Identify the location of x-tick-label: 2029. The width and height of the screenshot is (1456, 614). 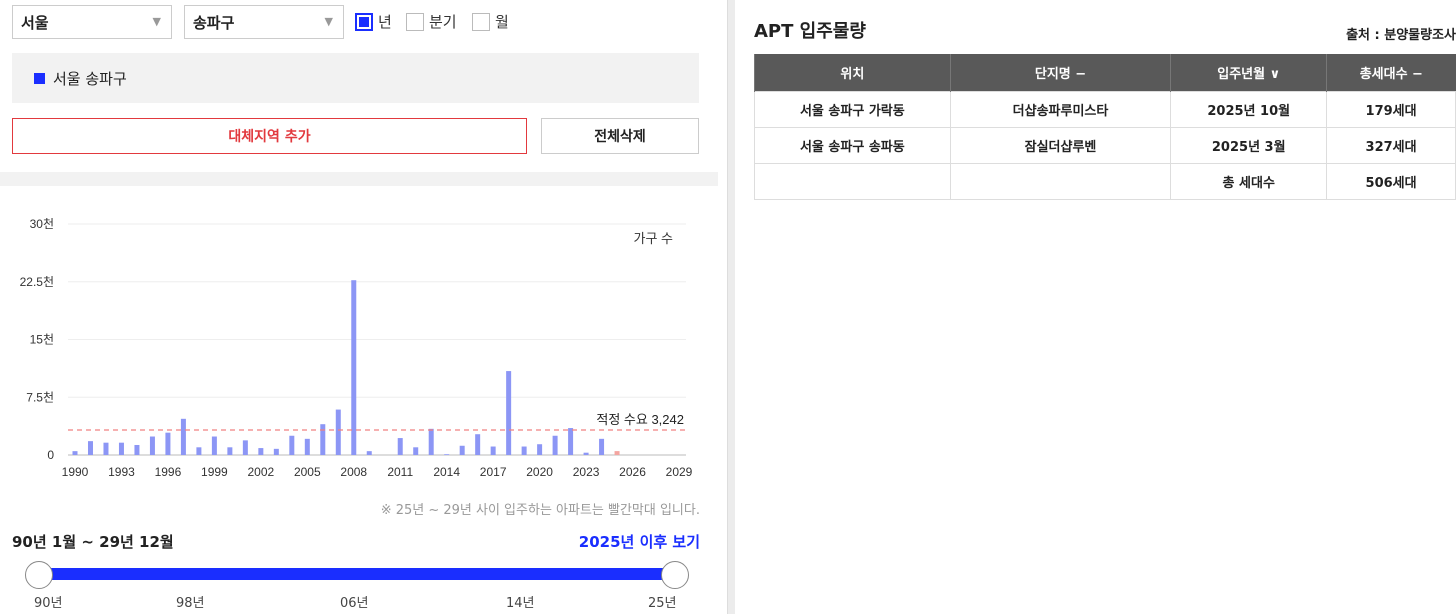
(679, 472).